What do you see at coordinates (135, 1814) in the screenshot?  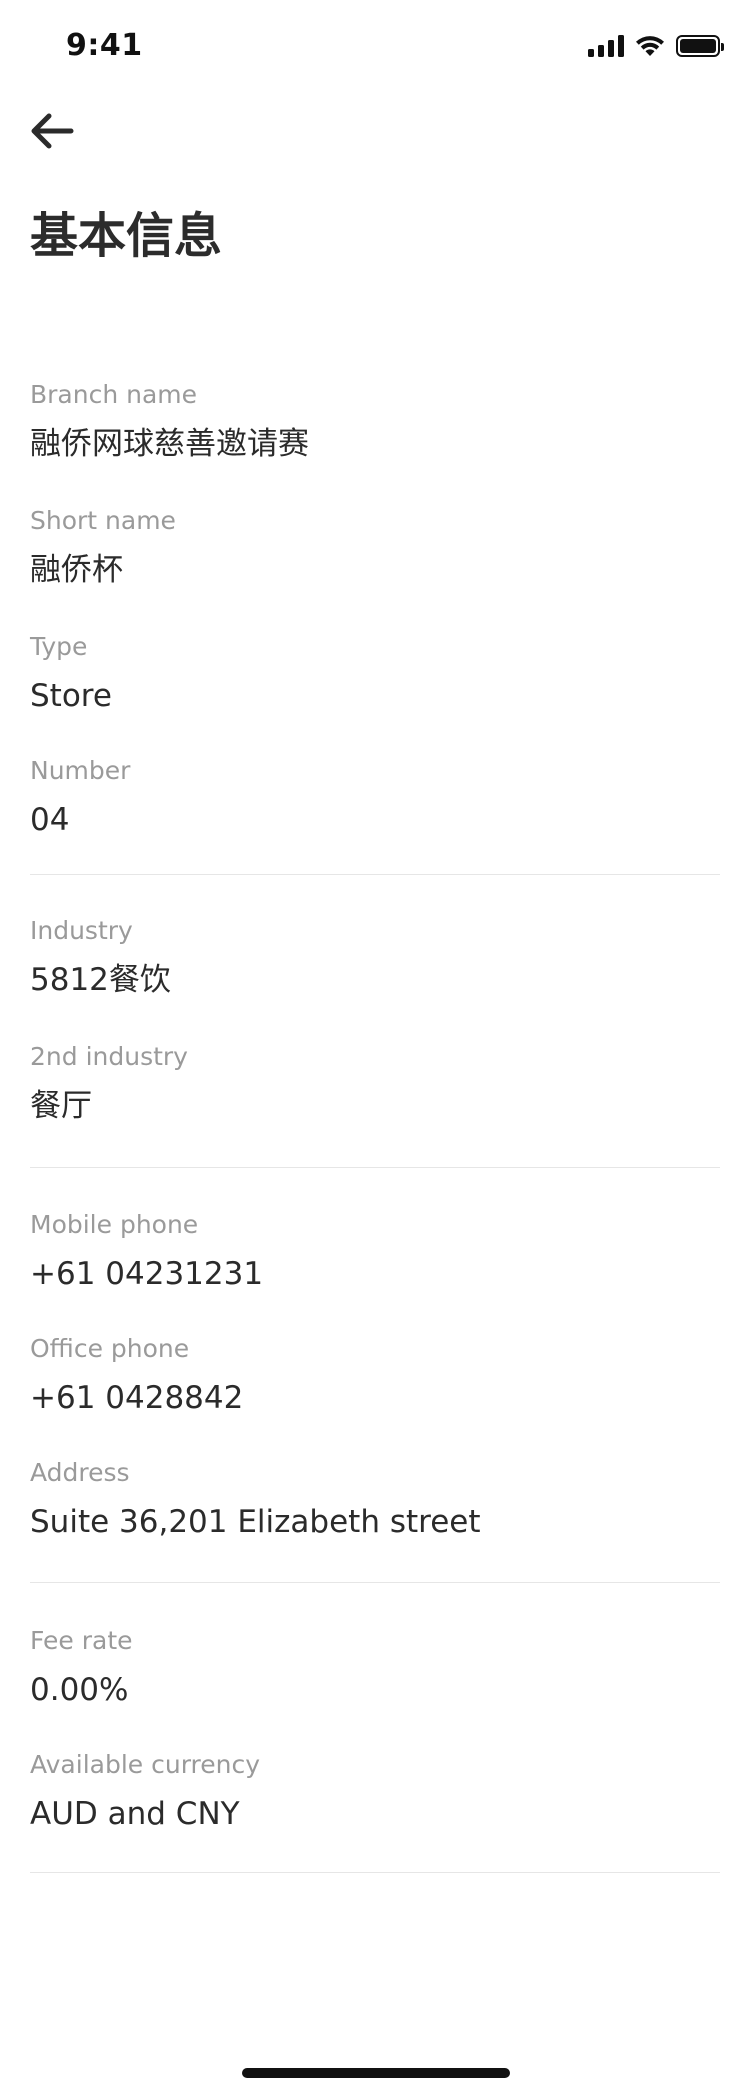 I see `field-value: AUD and CNY` at bounding box center [135, 1814].